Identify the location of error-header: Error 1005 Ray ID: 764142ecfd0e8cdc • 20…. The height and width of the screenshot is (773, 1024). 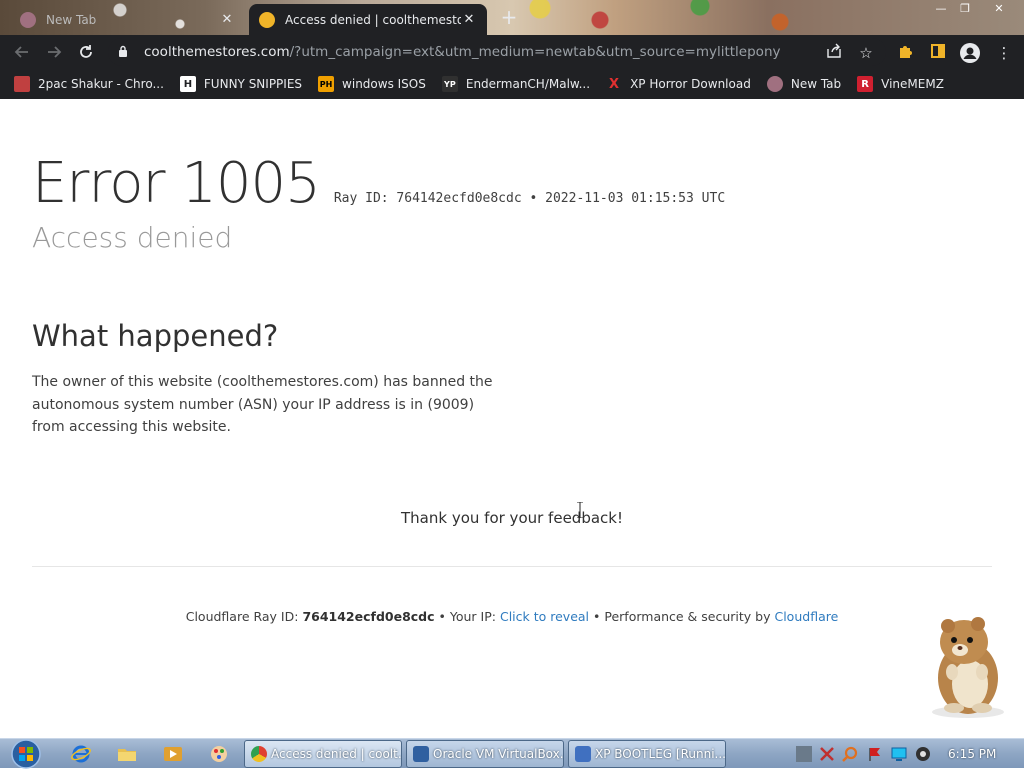
(378, 183).